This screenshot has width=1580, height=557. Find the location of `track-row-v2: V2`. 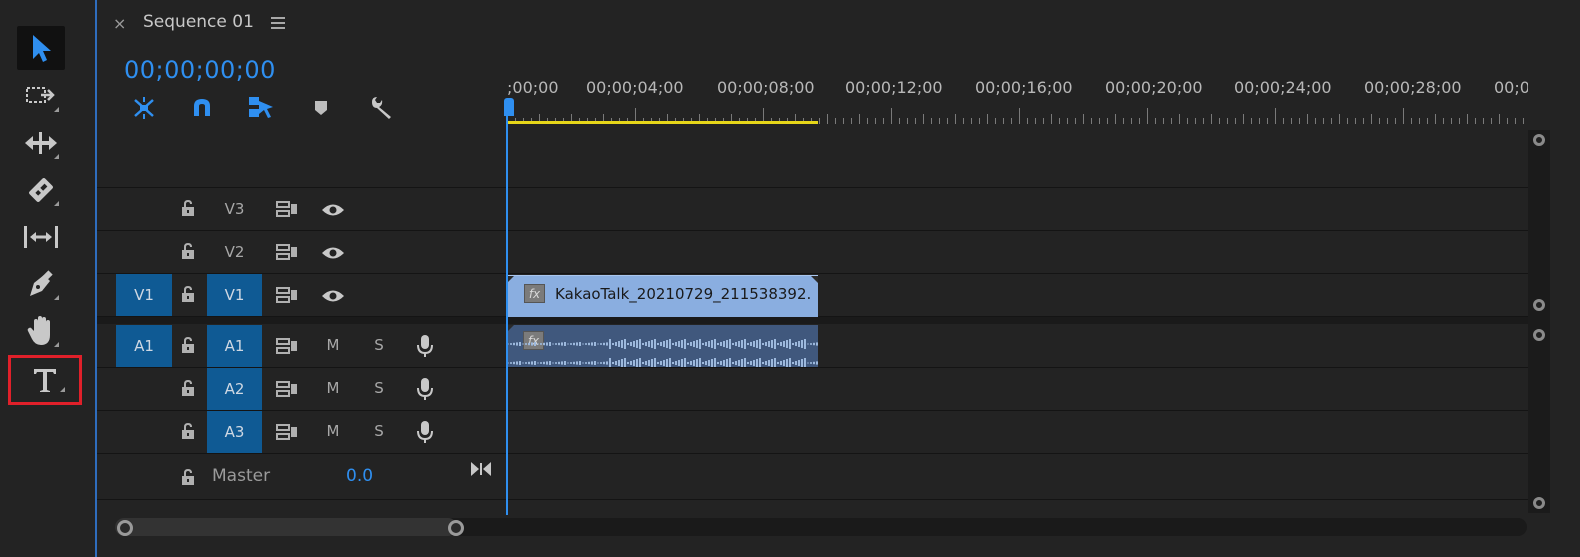

track-row-v2: V2 is located at coordinates (813, 252).